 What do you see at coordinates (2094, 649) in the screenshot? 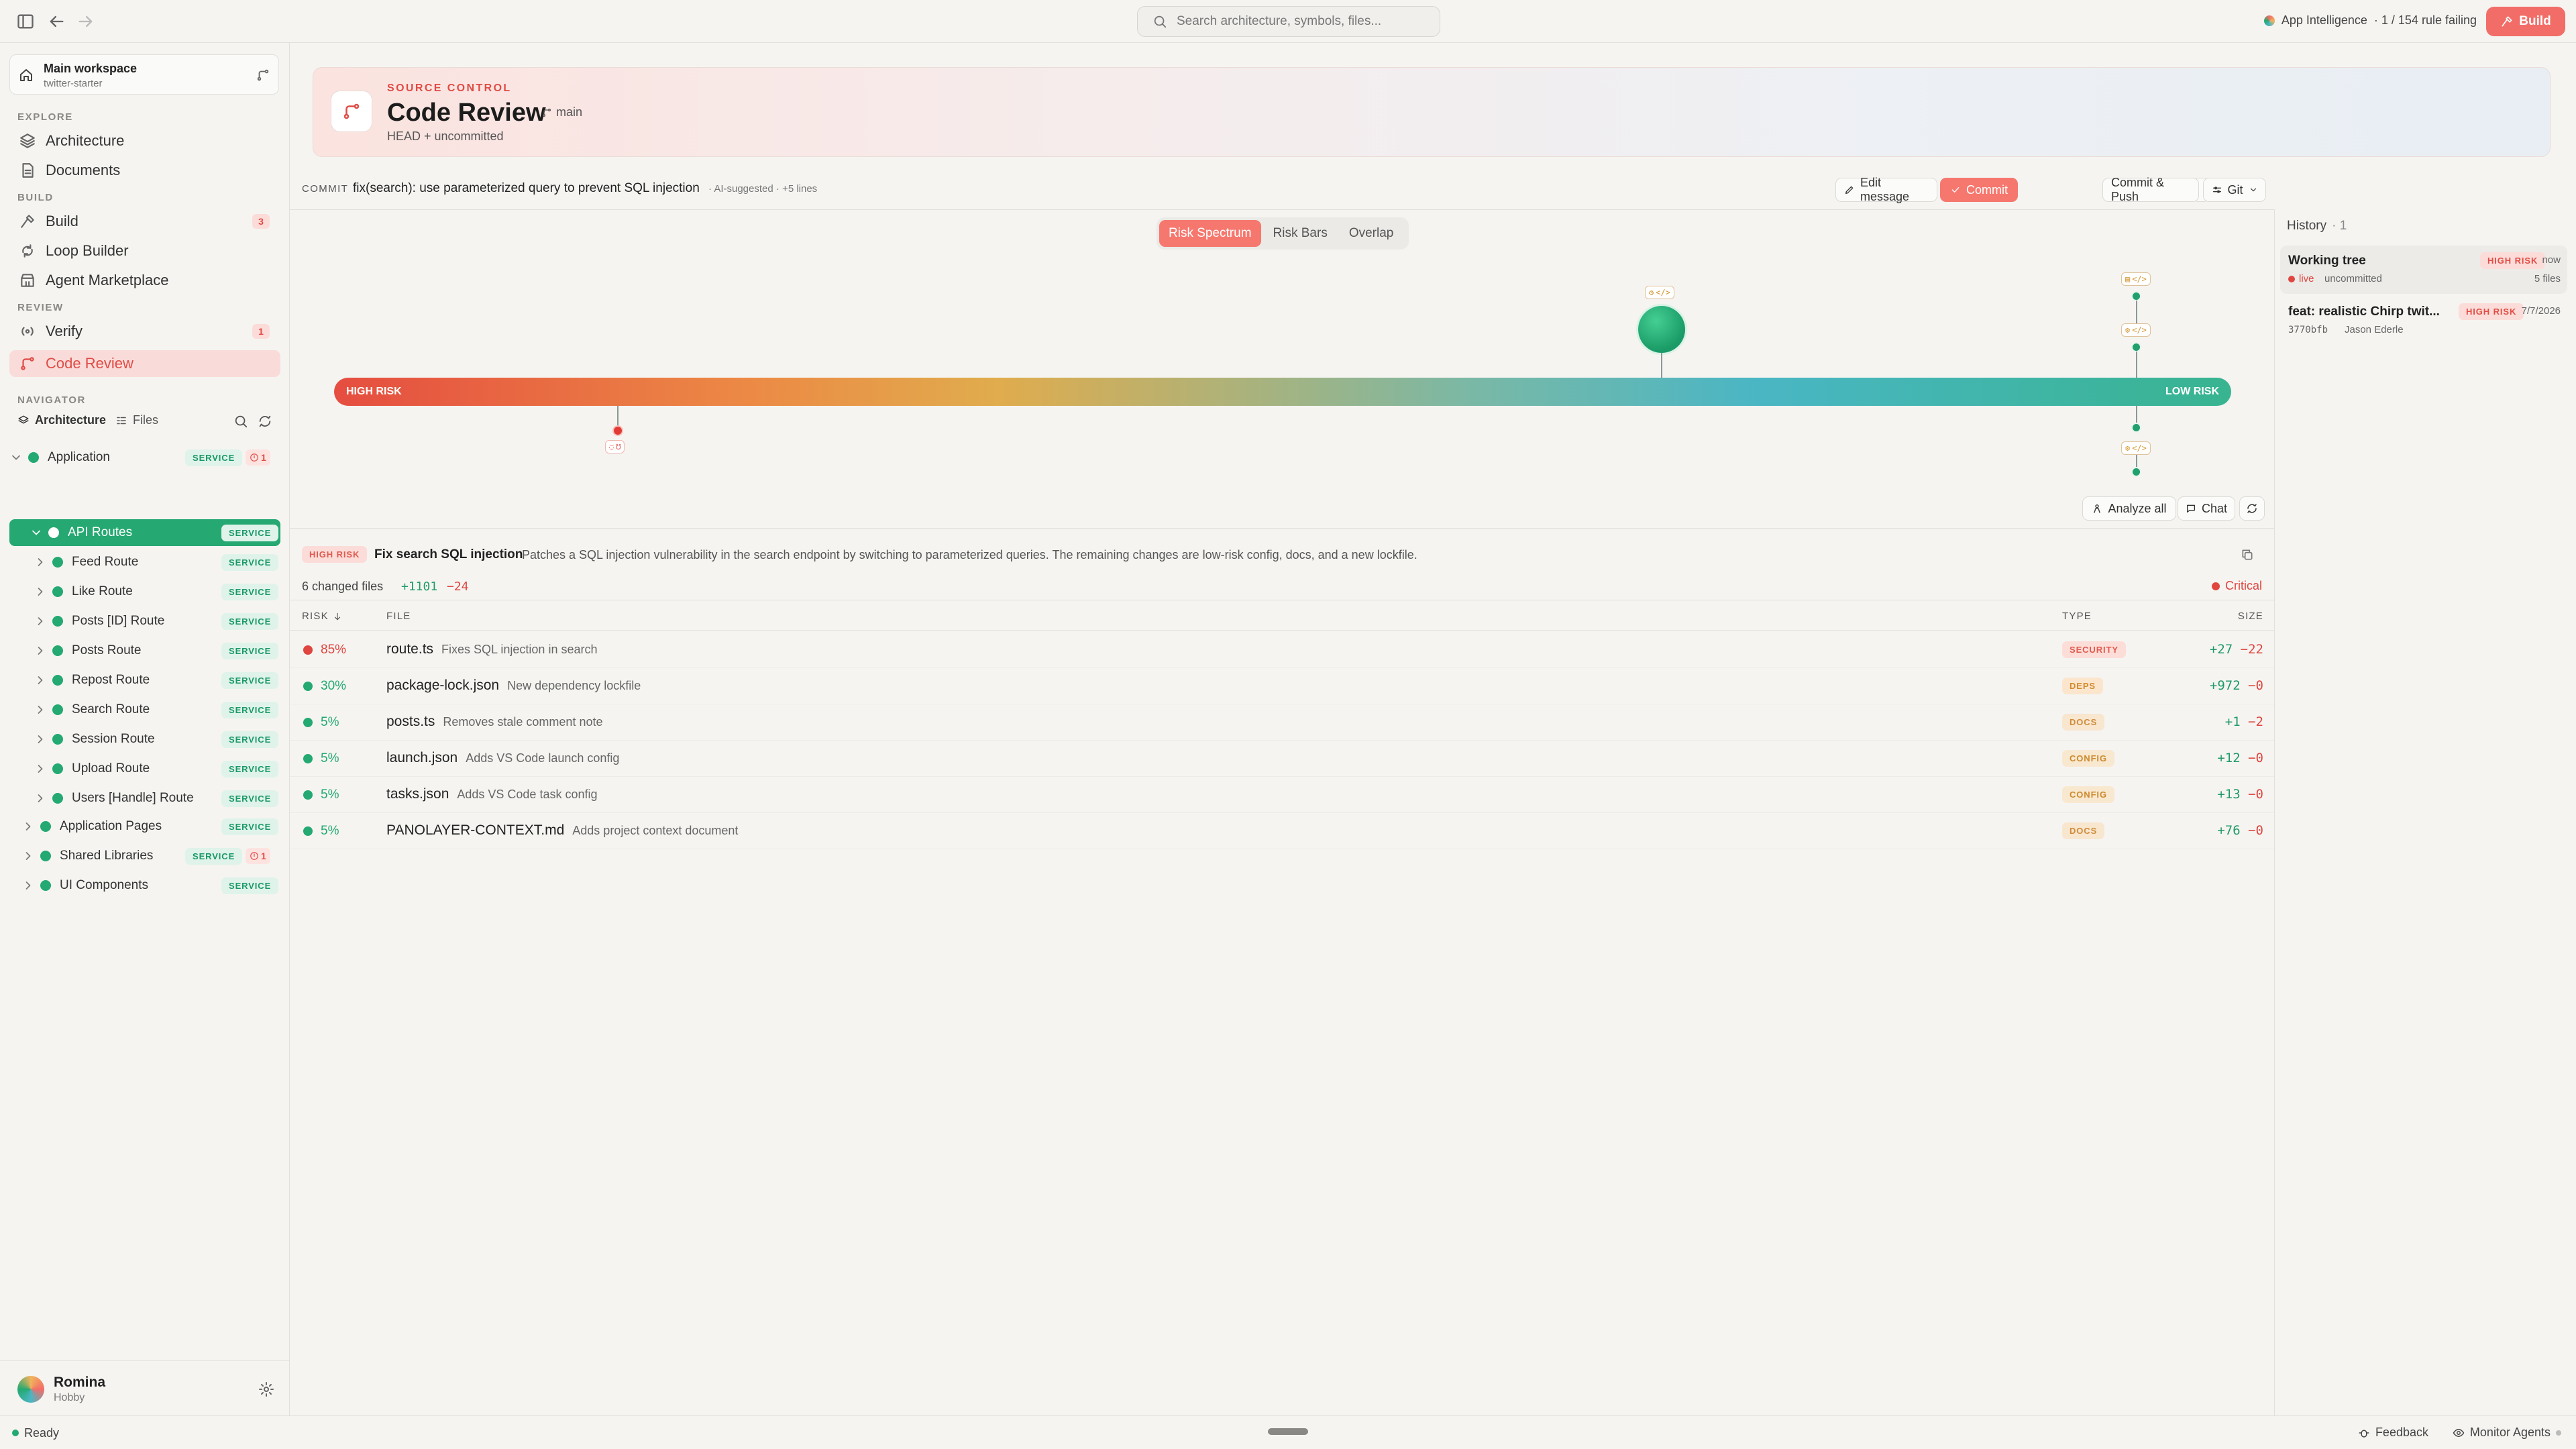
I see `type-badge: SECURITY` at bounding box center [2094, 649].